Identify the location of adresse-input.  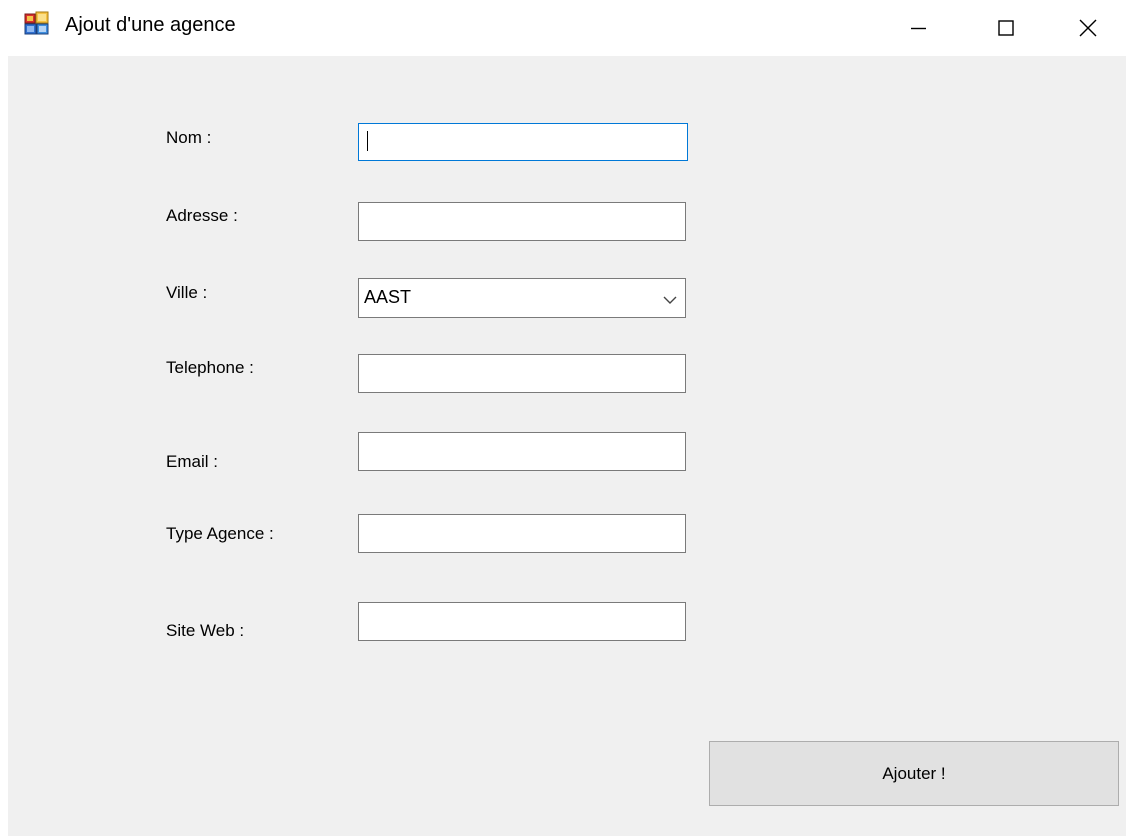
(522, 221).